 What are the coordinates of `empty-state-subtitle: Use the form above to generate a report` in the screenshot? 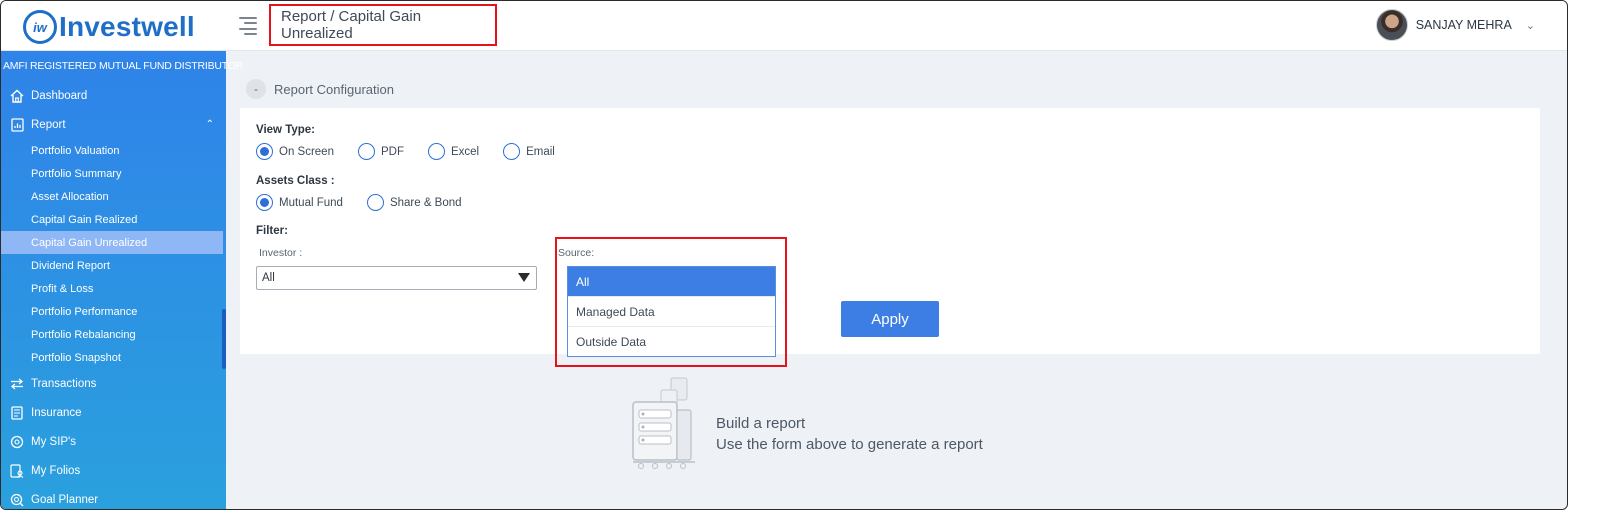 It's located at (849, 444).